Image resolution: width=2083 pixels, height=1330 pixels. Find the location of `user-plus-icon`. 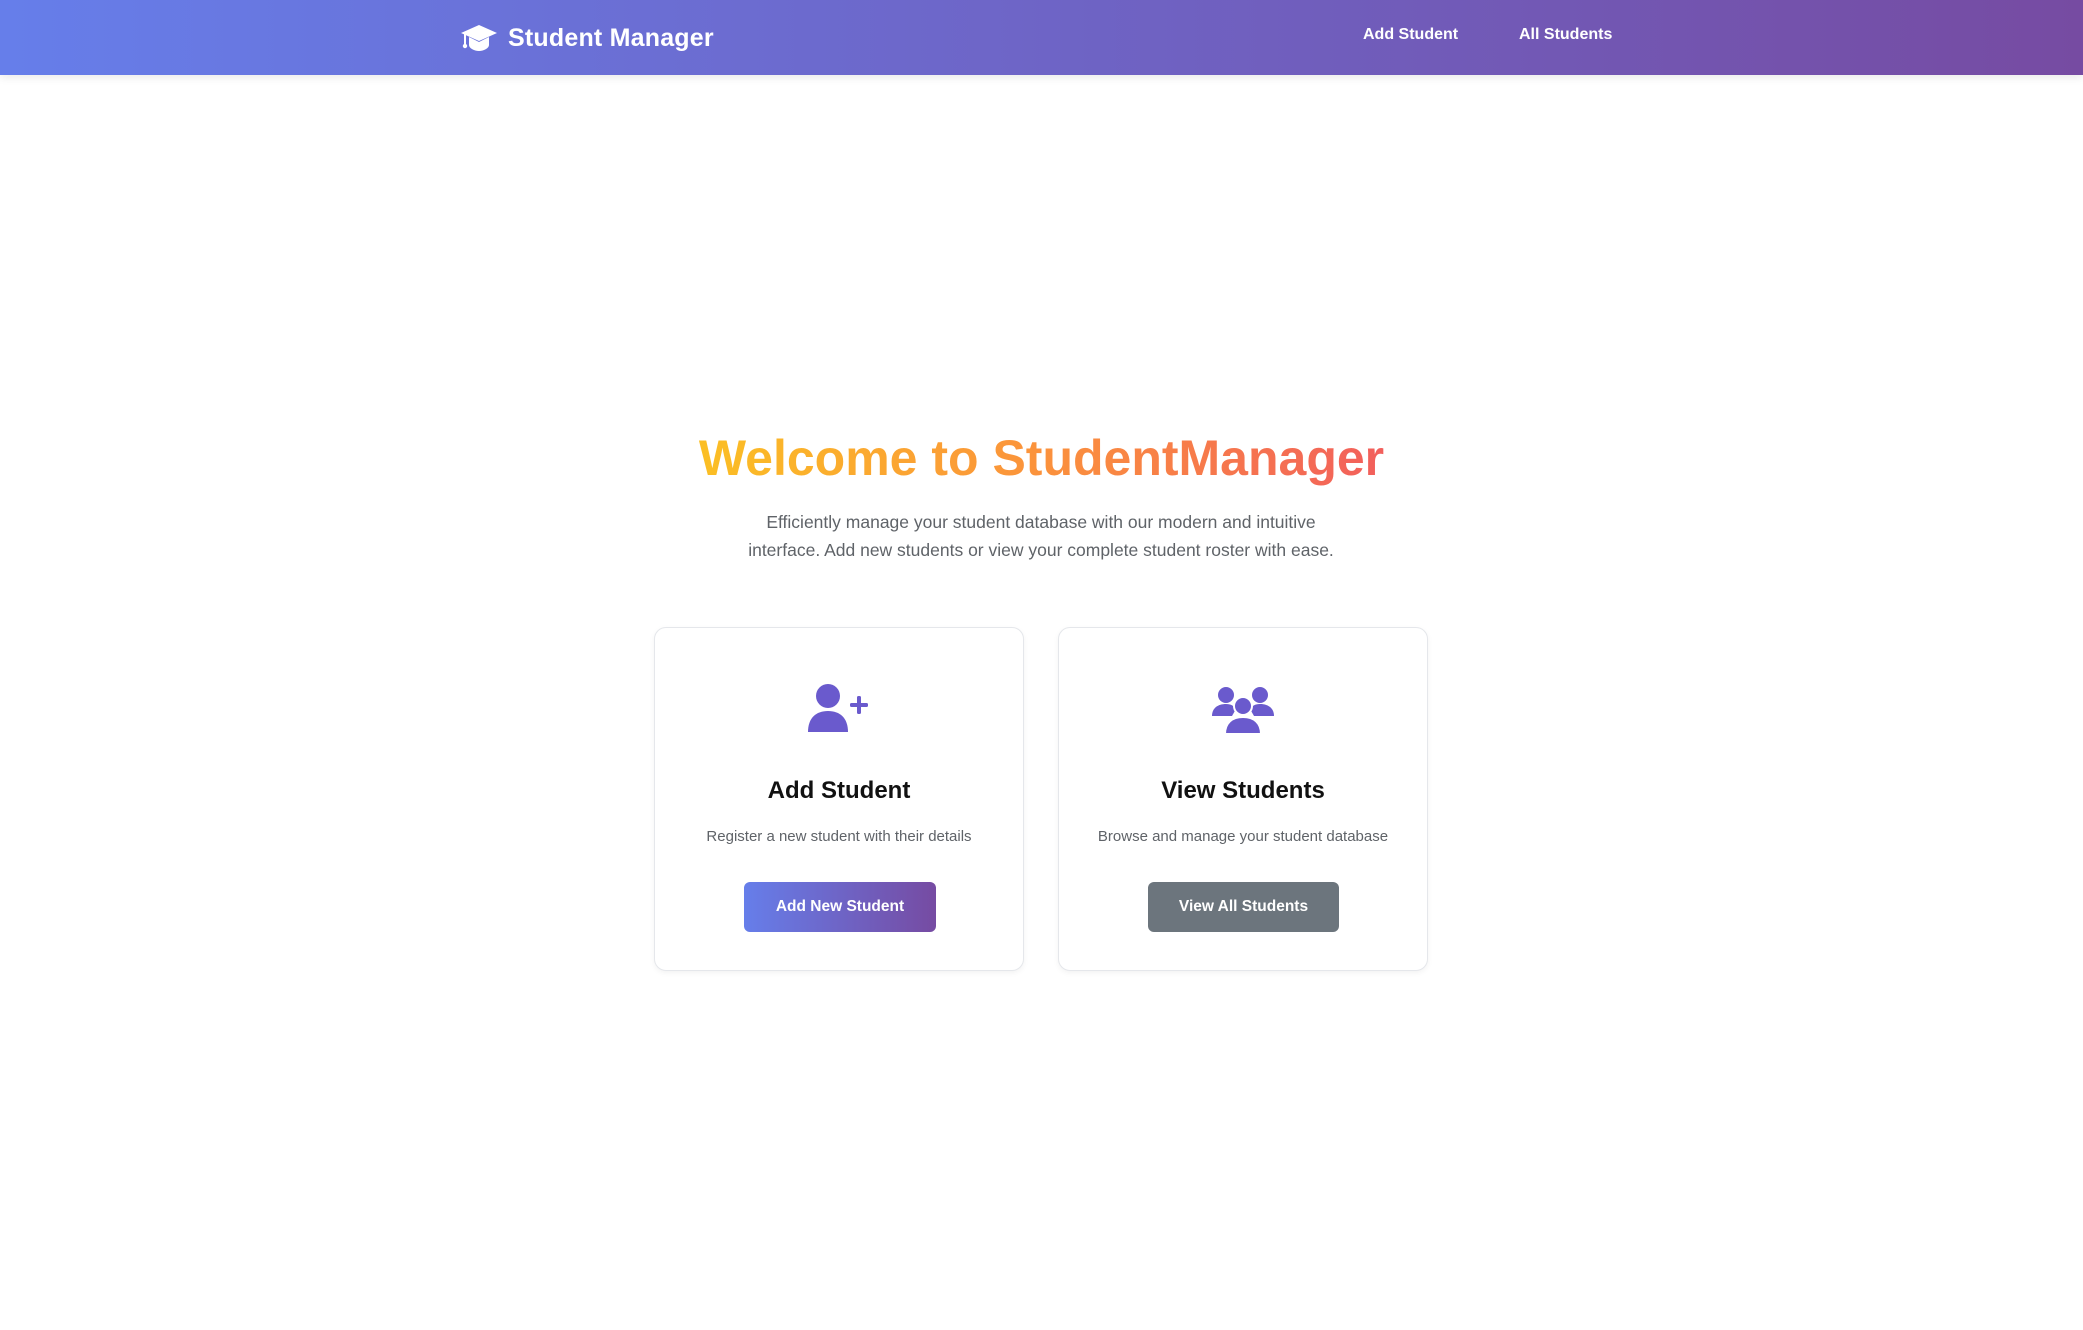

user-plus-icon is located at coordinates (839, 711).